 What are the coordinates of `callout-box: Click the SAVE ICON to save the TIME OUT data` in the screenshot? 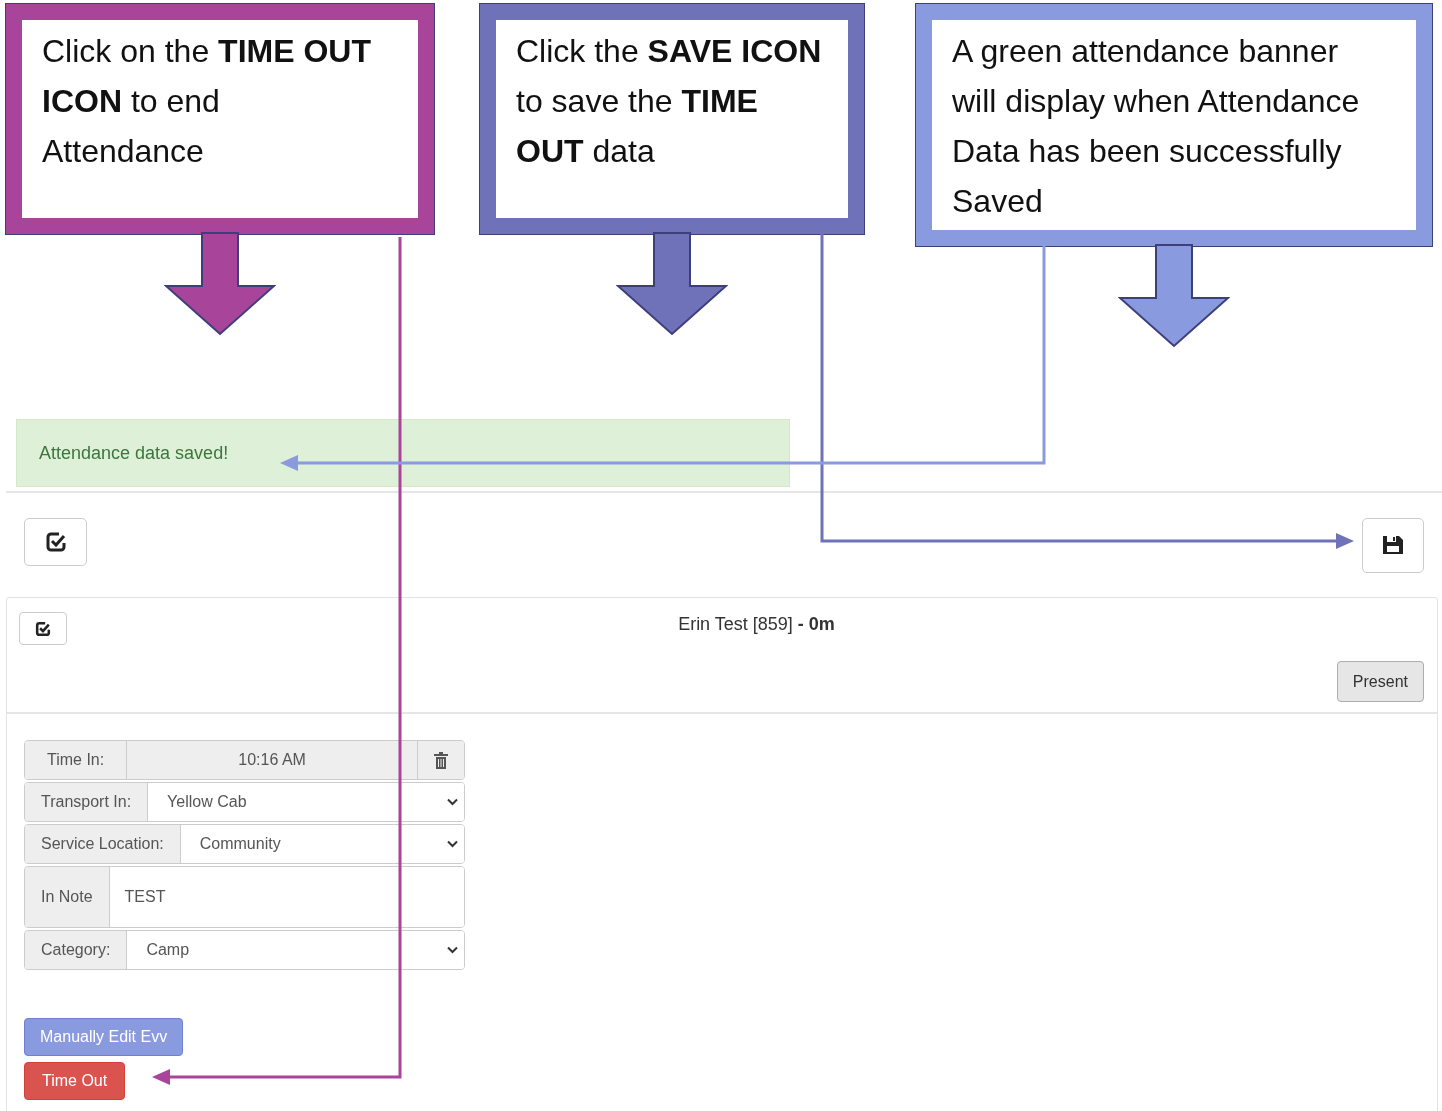 It's located at (672, 119).